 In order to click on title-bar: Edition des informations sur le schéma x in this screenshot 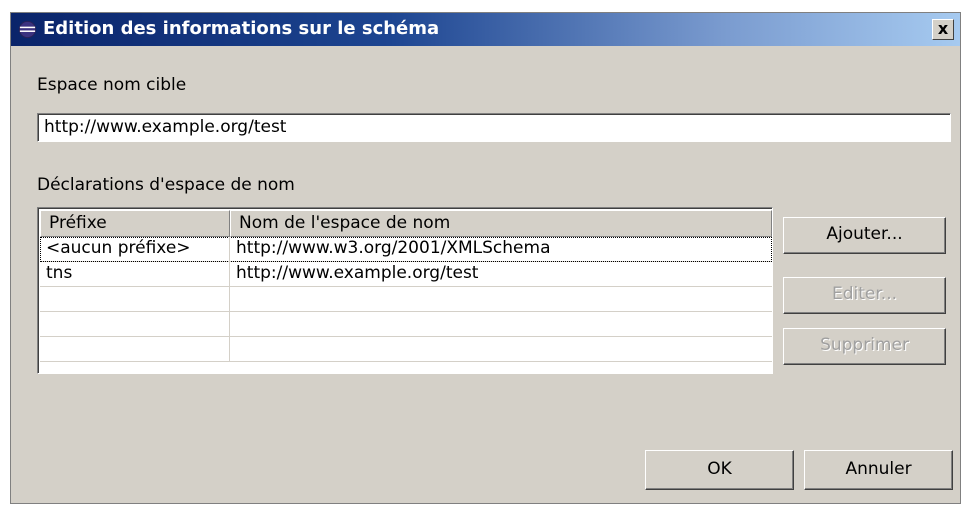, I will do `click(485, 29)`.